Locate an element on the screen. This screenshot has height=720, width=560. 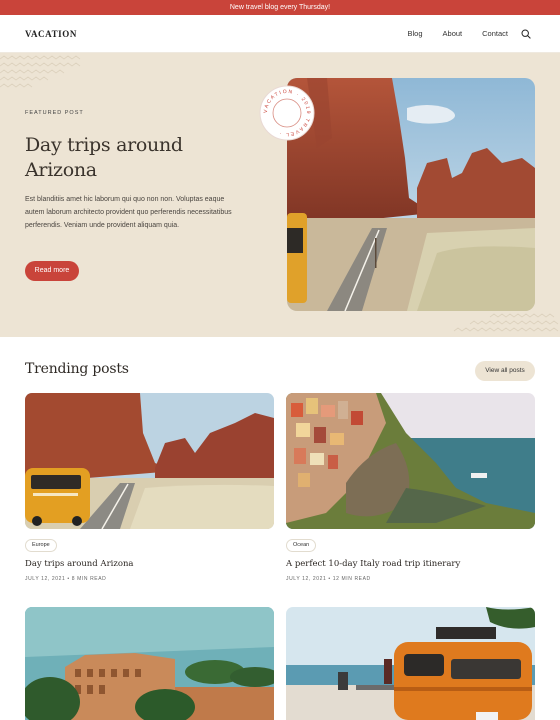
post-meta: JULY 12, 2021 • 12 MIN READ is located at coordinates (328, 579).